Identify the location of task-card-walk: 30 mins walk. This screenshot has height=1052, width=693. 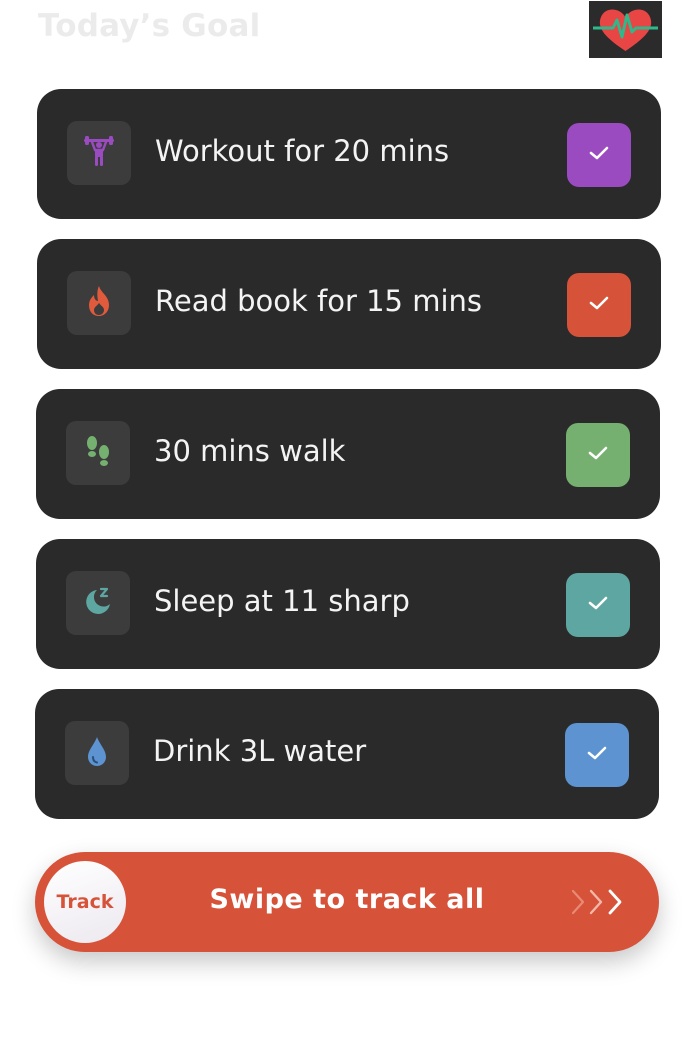
(348, 454).